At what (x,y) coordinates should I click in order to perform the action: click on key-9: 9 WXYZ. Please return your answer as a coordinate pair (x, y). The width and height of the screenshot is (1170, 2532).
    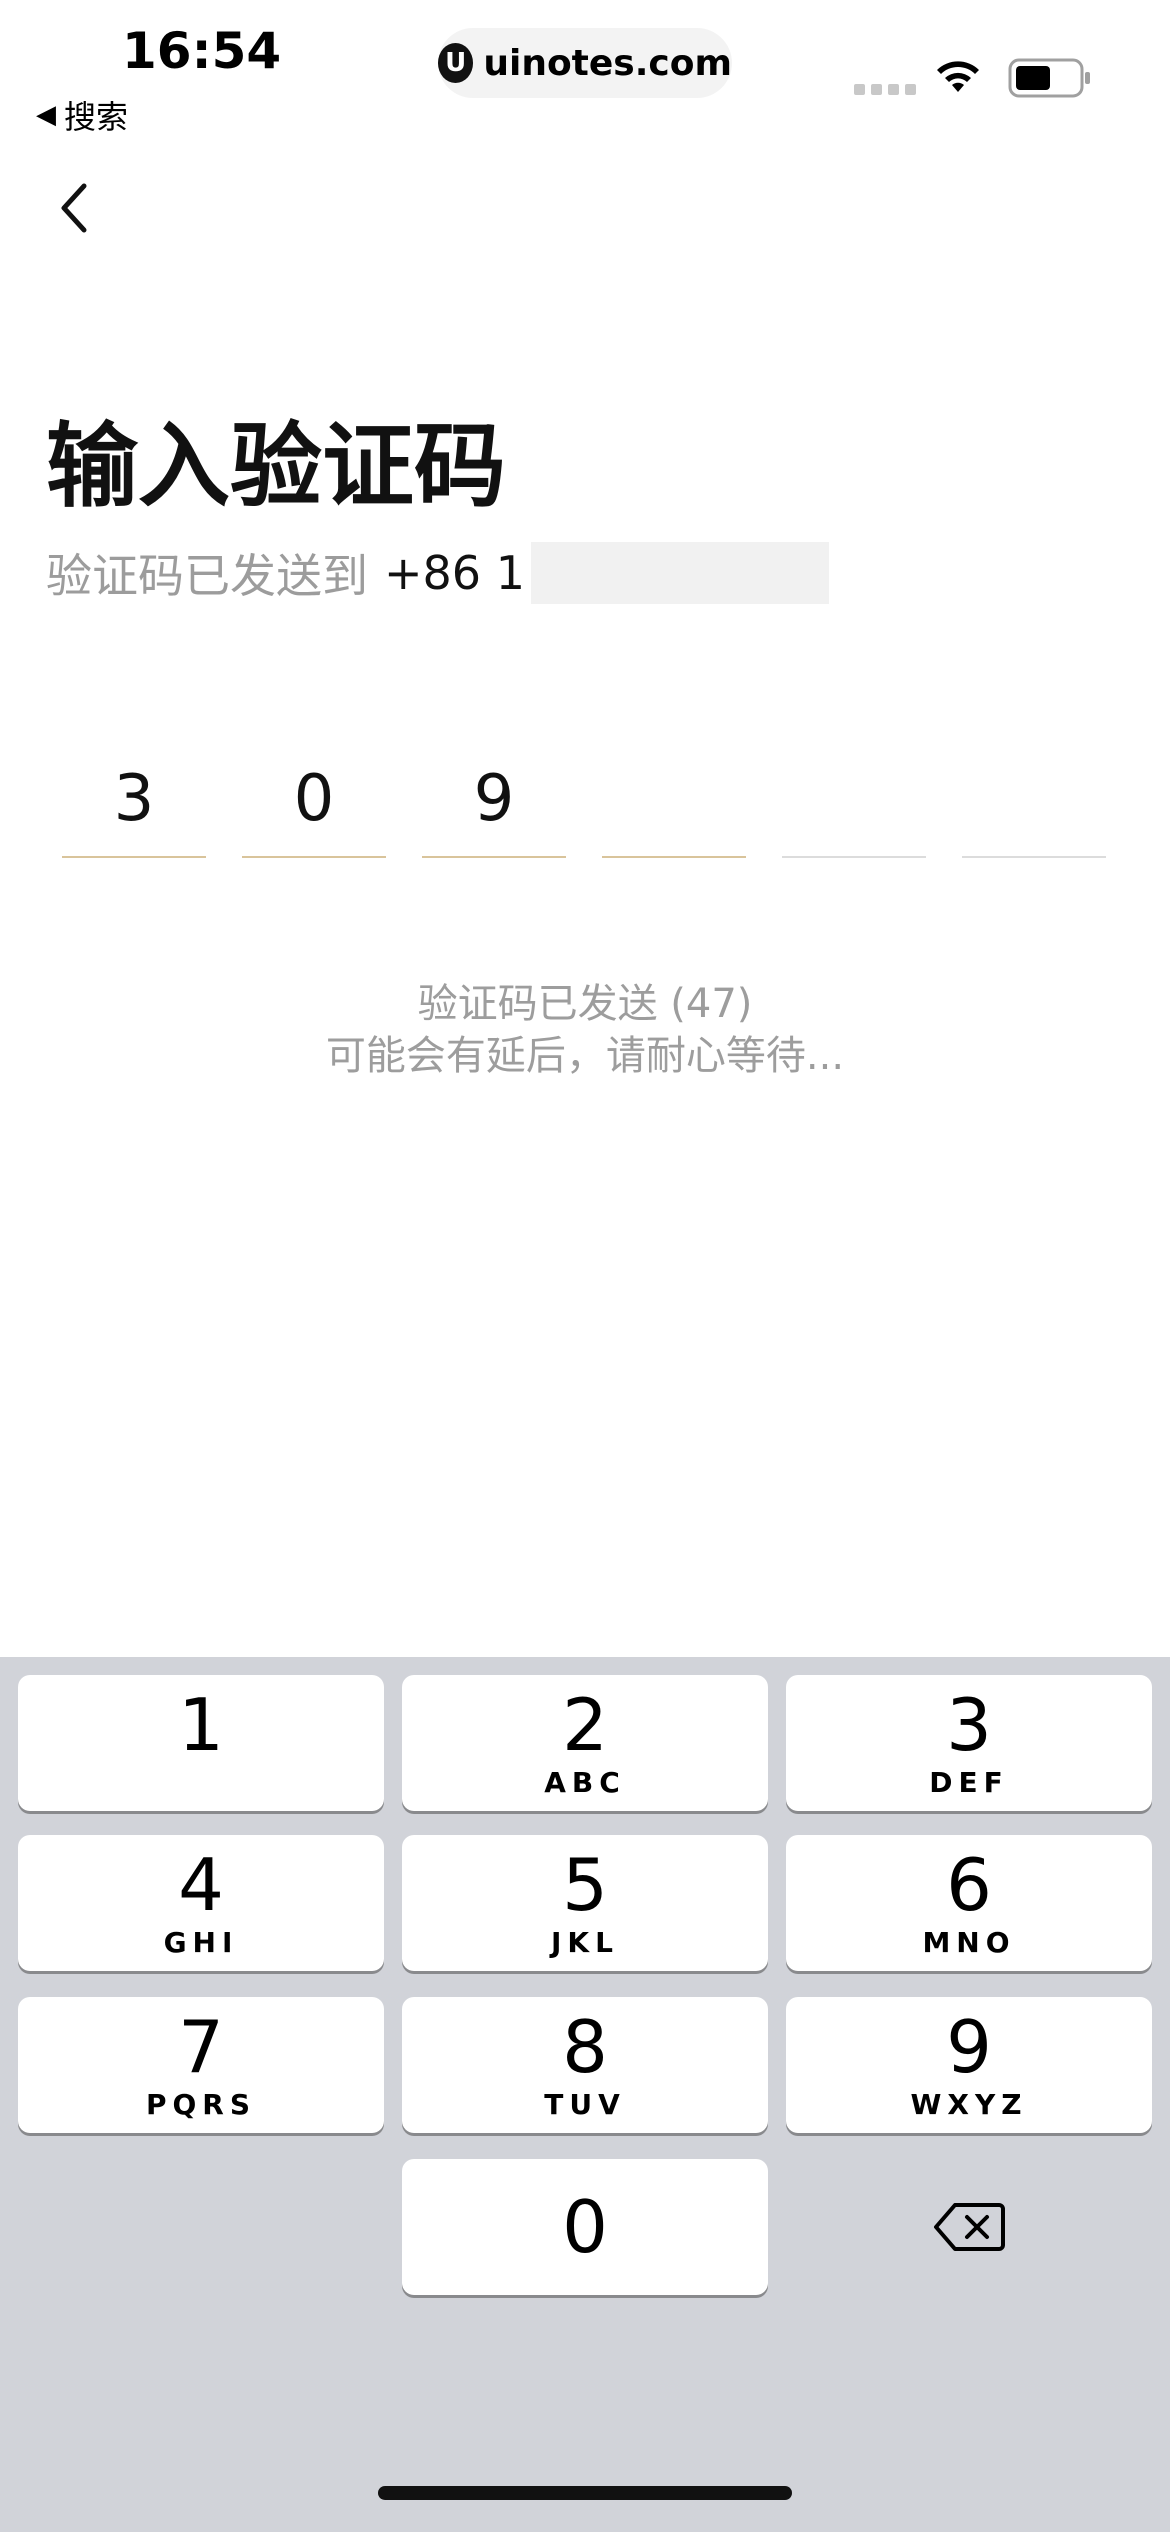
    Looking at the image, I should click on (969, 2065).